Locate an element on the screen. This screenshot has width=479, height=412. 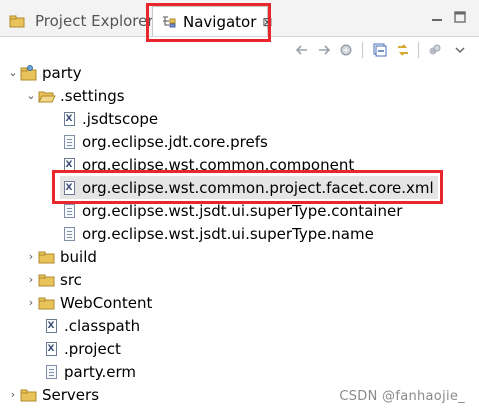
chevron-down-icon is located at coordinates (460, 50).